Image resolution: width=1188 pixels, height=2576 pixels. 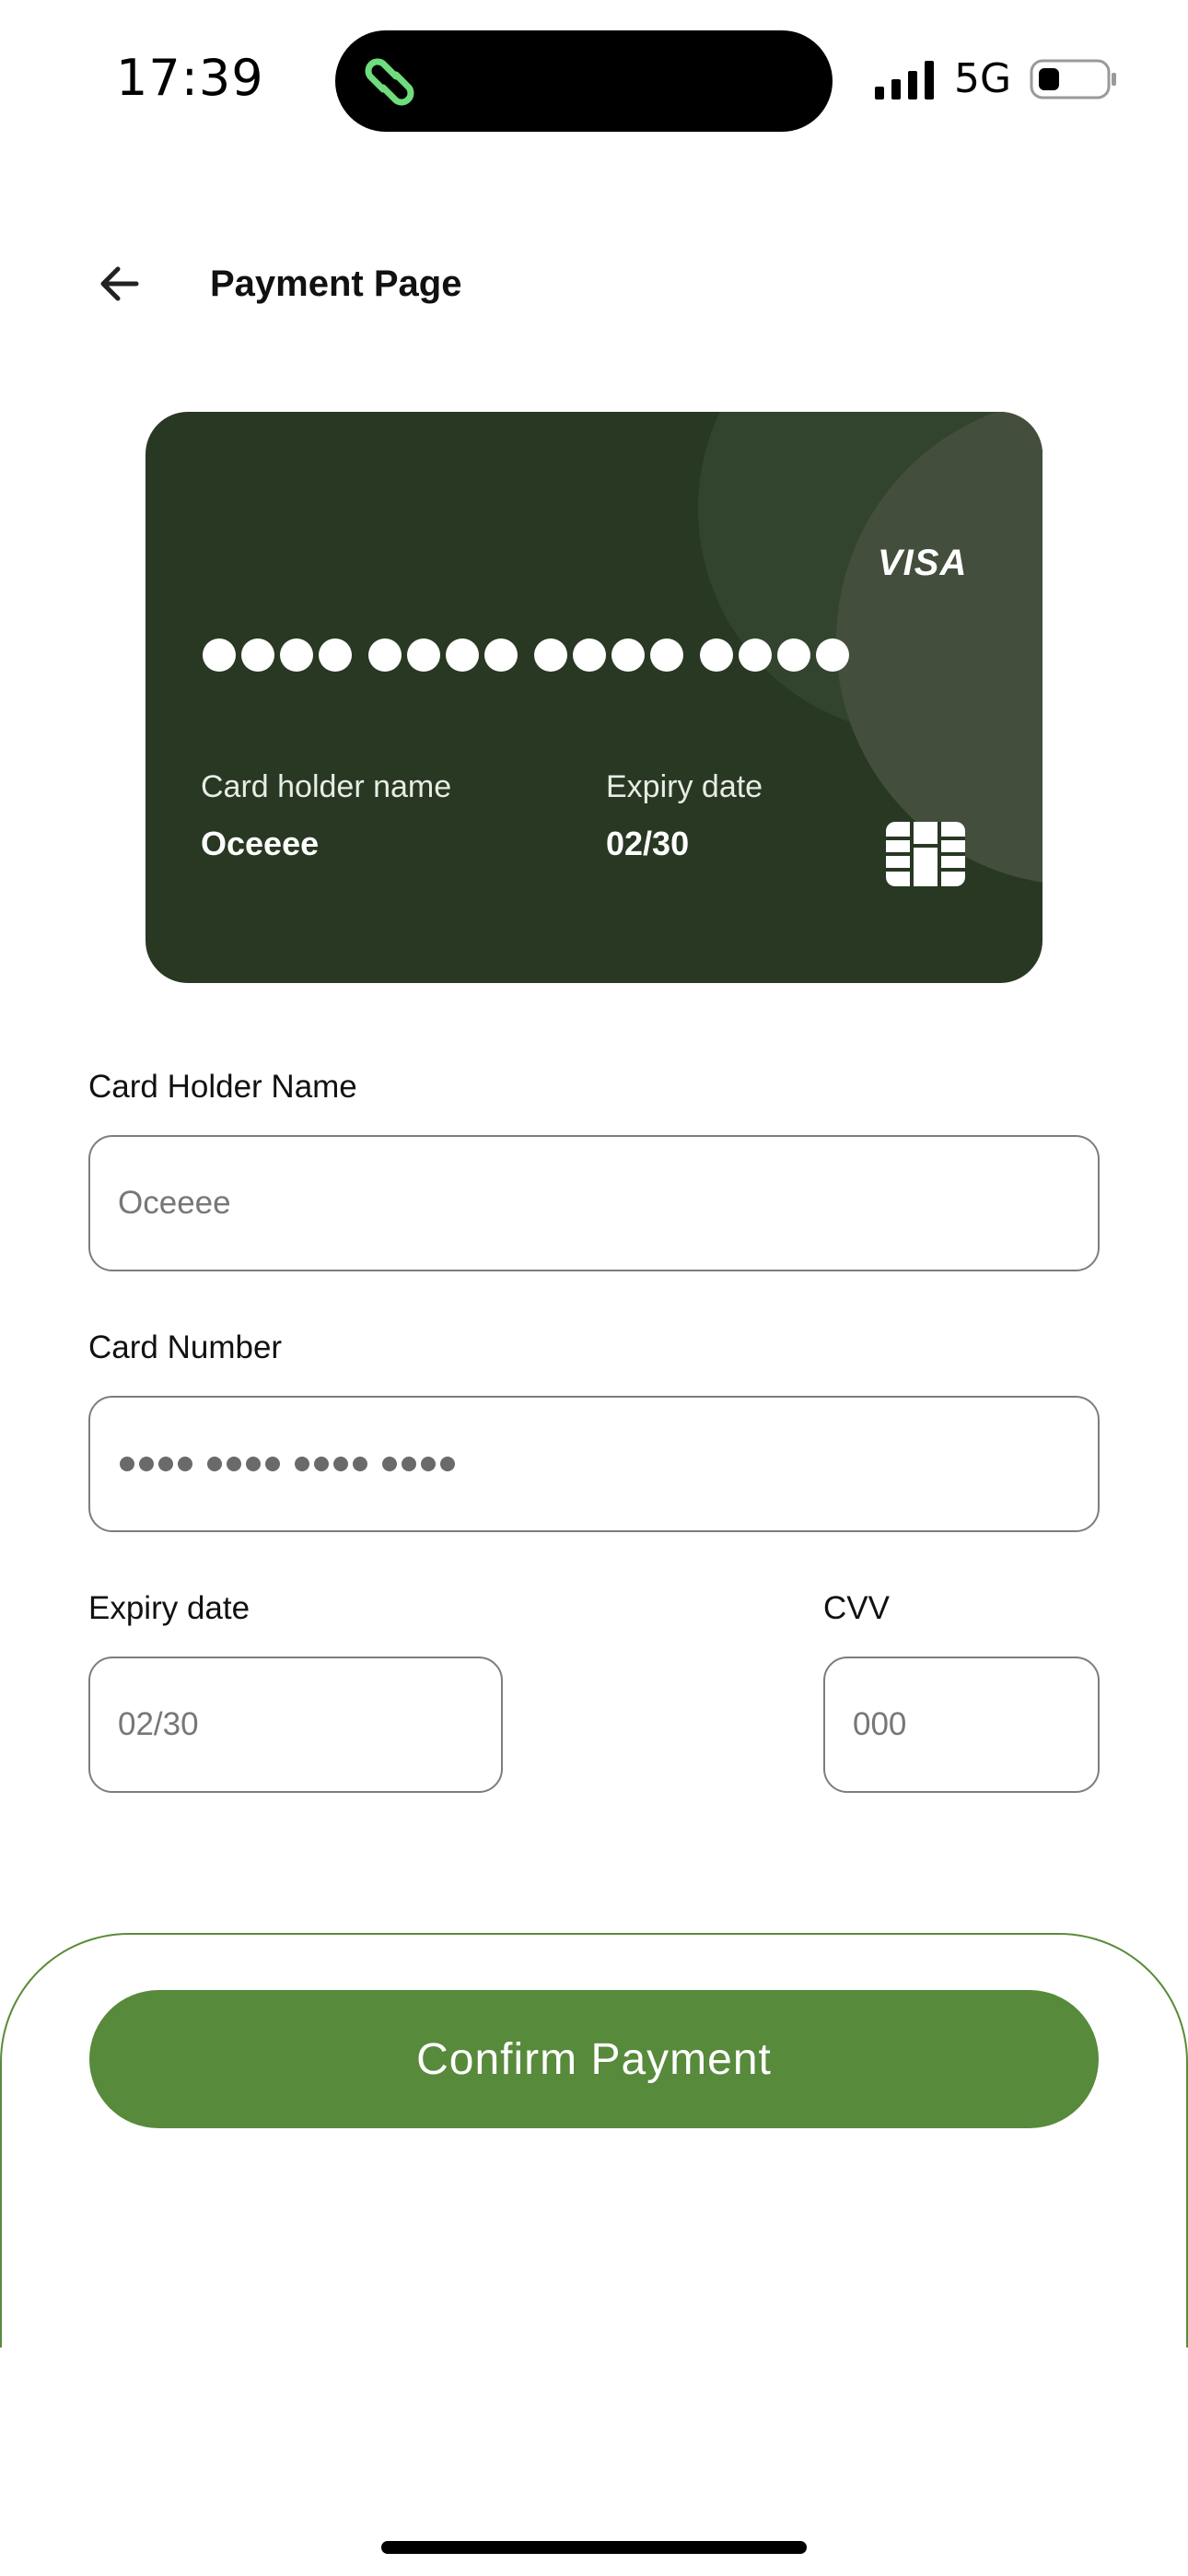 I want to click on battery-icon, so click(x=1073, y=79).